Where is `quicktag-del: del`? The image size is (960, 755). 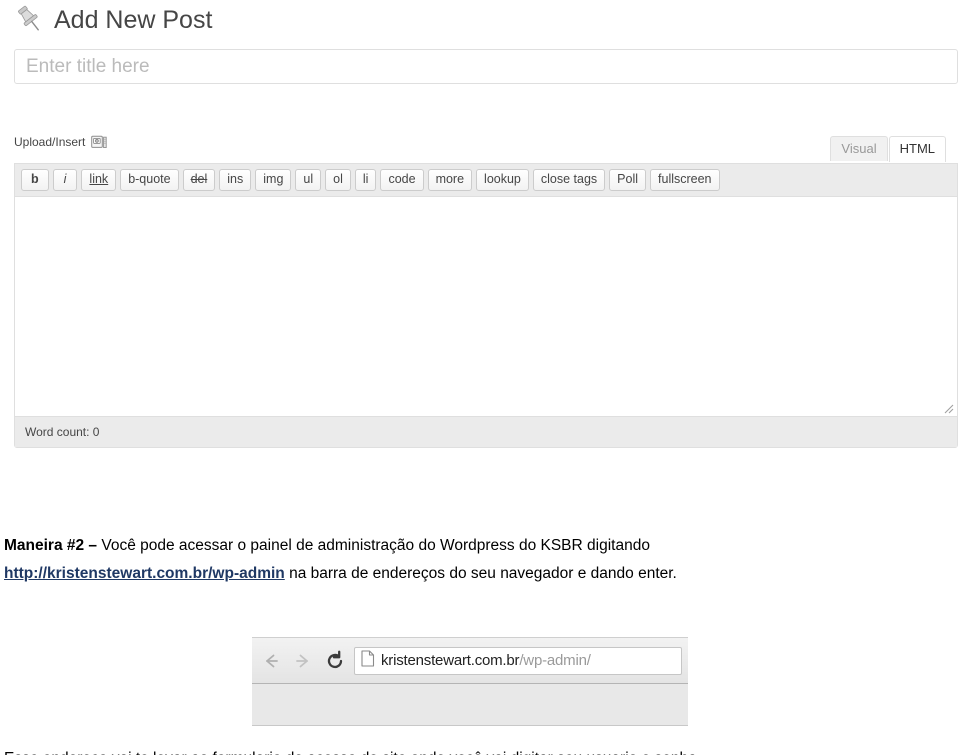
quicktag-del: del is located at coordinates (199, 180).